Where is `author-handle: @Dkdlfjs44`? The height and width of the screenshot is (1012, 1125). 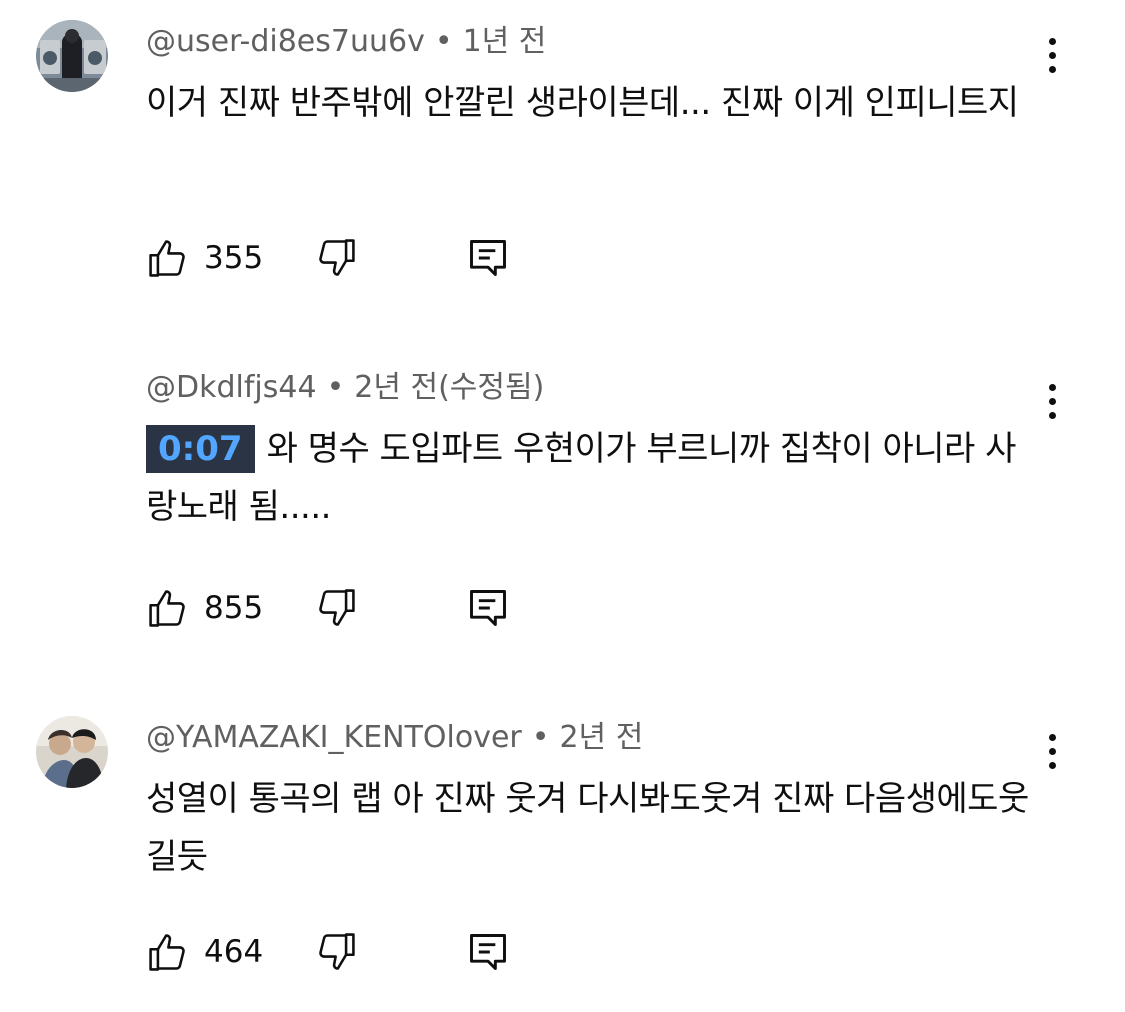
author-handle: @Dkdlfjs44 is located at coordinates (231, 387).